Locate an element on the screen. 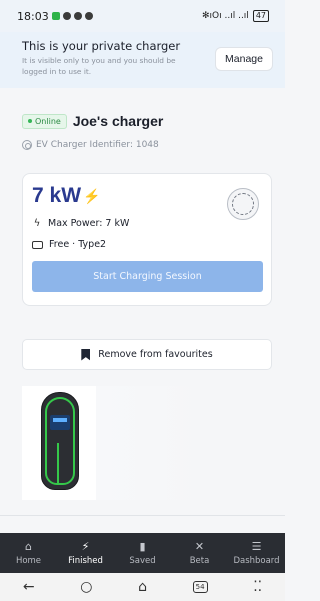  charger-image is located at coordinates (59, 443).